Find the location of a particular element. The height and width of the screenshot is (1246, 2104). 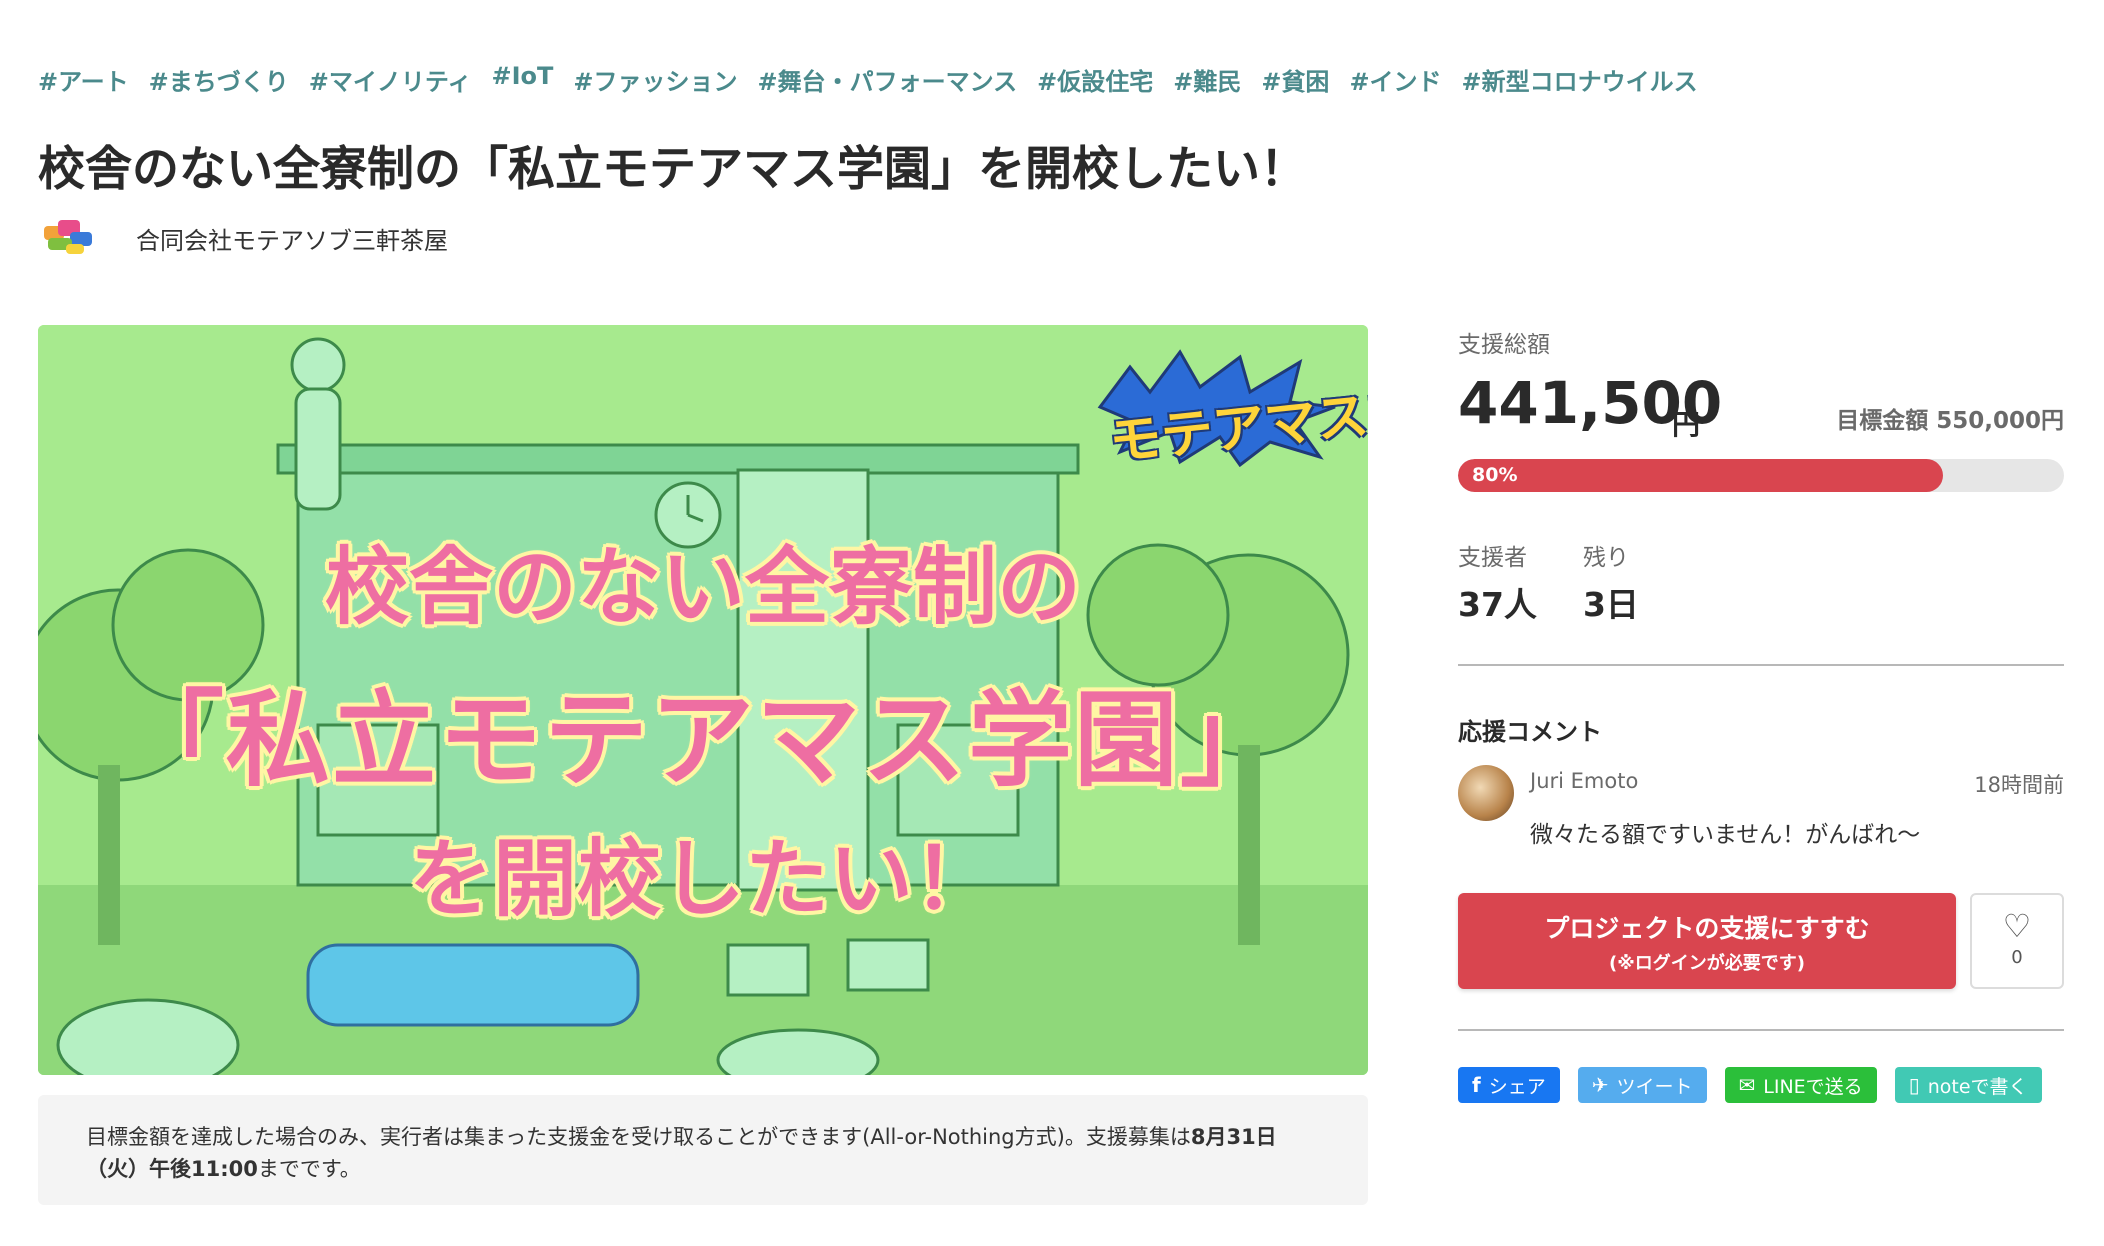

page-title: 校舎のない全寮制の「私立モテアマス学園」を開校したい！ is located at coordinates (672, 169).